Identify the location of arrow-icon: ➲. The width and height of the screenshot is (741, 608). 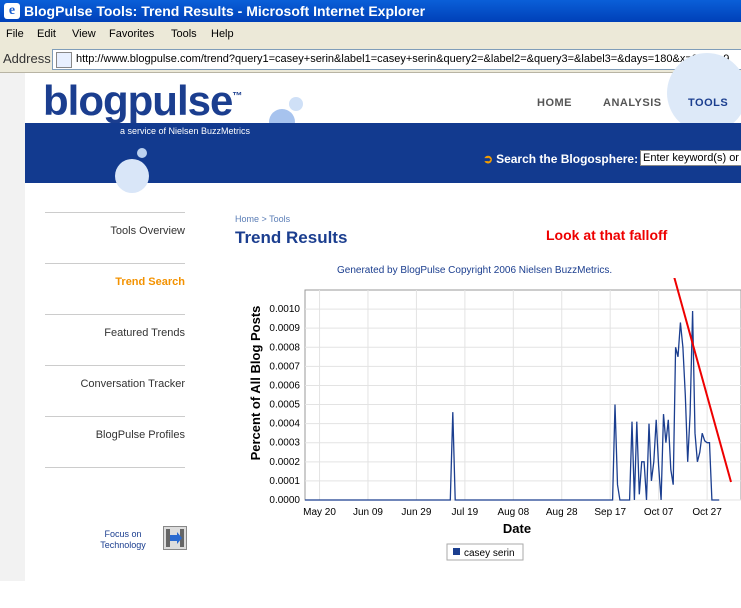
(488, 159).